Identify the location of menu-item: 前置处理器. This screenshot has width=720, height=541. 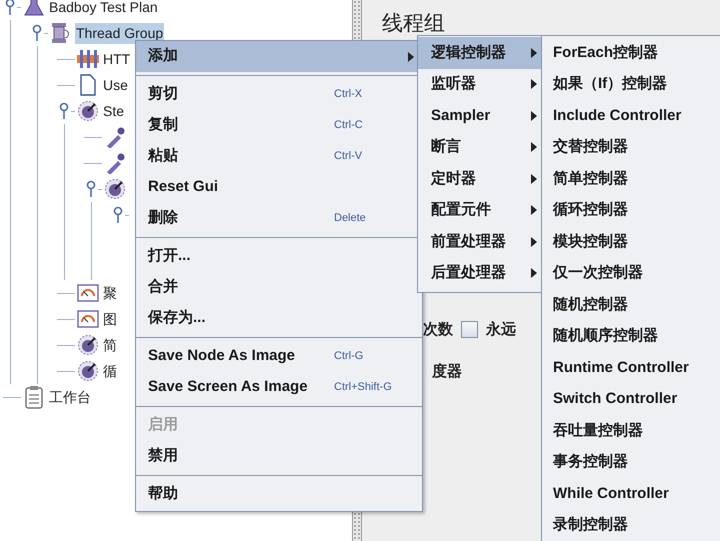
(479, 242).